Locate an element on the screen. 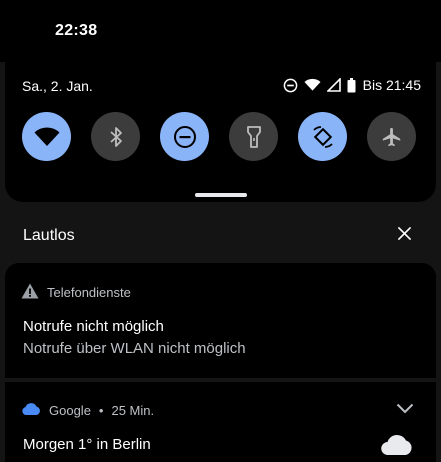 The image size is (441, 462). notification-text: Notrufe über WLAN nicht möglich is located at coordinates (134, 348).